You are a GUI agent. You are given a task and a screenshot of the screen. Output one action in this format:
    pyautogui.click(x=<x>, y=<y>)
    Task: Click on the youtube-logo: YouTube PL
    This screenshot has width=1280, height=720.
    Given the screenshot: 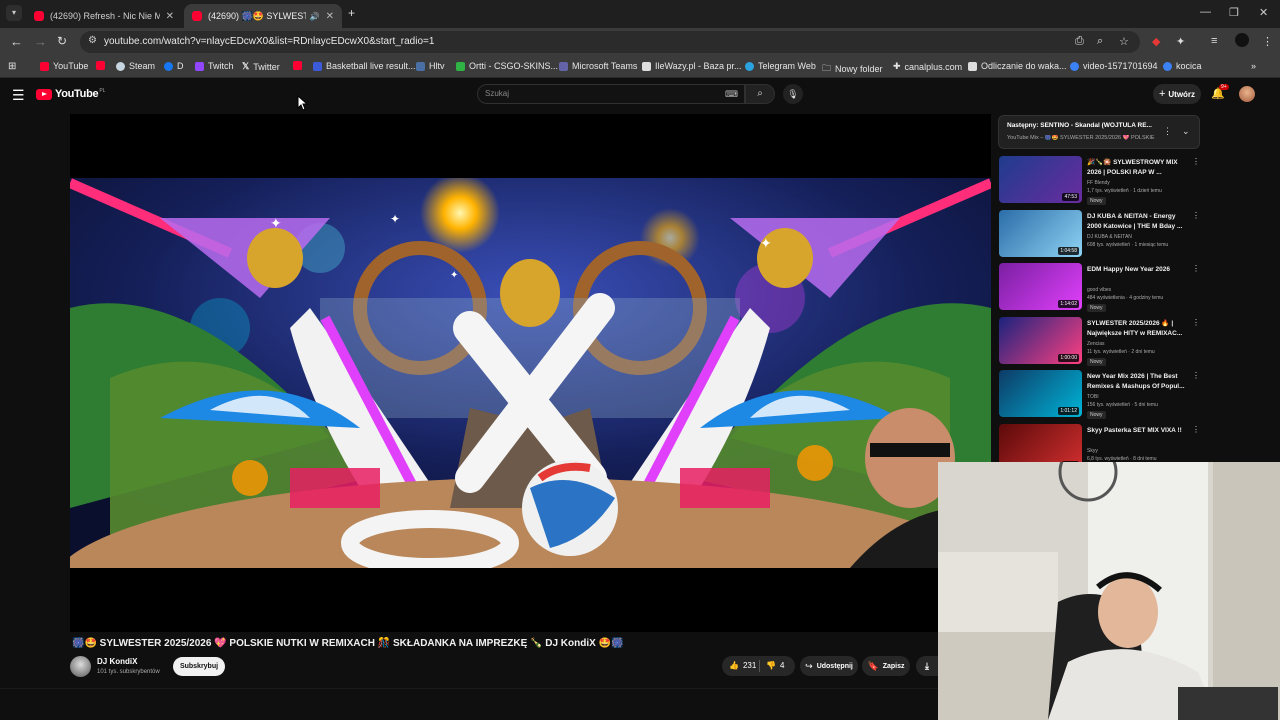 What is the action you would take?
    pyautogui.click(x=70, y=94)
    